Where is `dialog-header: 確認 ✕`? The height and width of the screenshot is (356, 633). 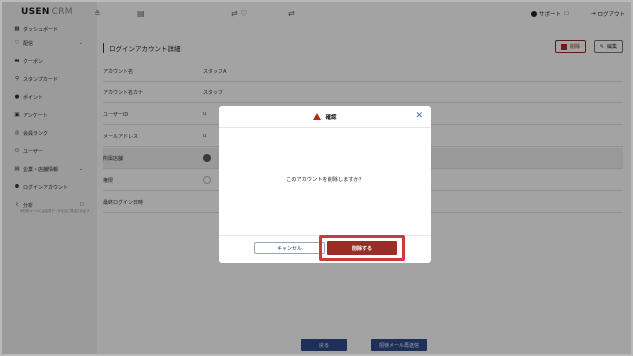 dialog-header: 確認 ✕ is located at coordinates (325, 117).